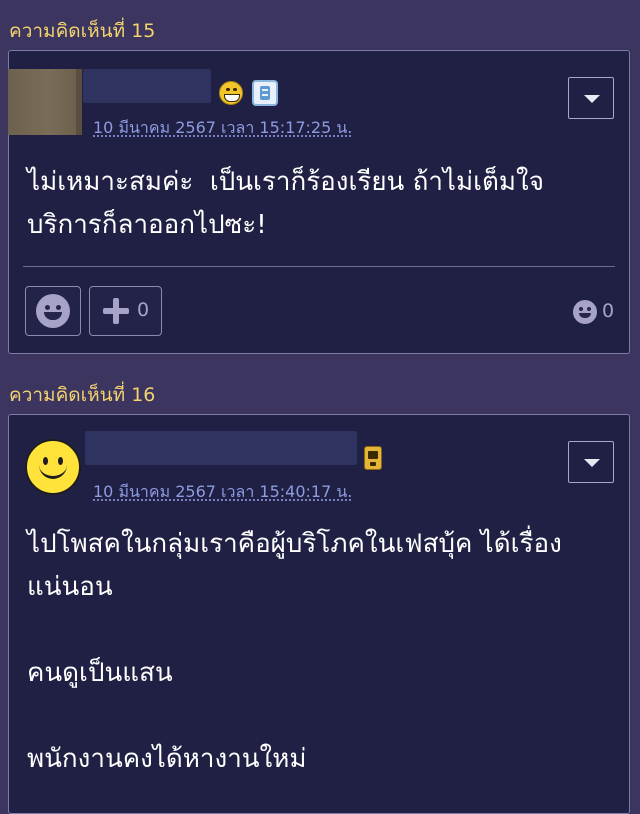 The image size is (640, 814). What do you see at coordinates (116, 311) in the screenshot?
I see `plus-icon` at bounding box center [116, 311].